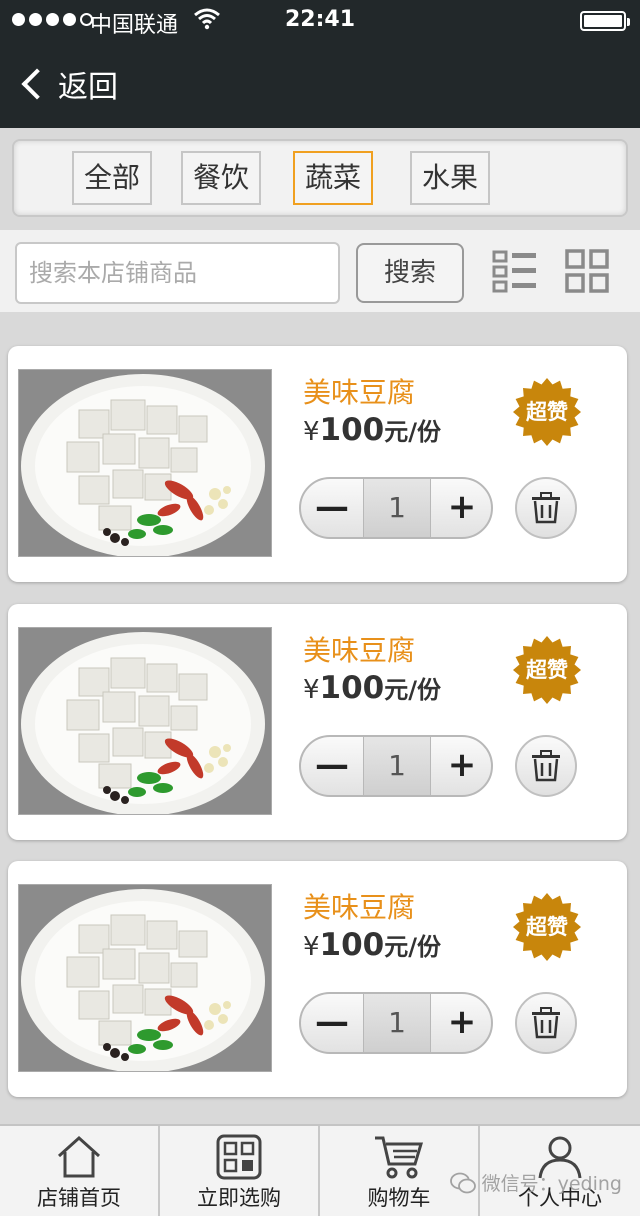 The height and width of the screenshot is (1216, 640). I want to click on back-label: 返回, so click(88, 87).